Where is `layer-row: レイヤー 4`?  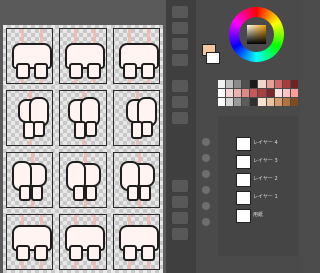
layer-row: レイヤー 4 is located at coordinates (260, 143).